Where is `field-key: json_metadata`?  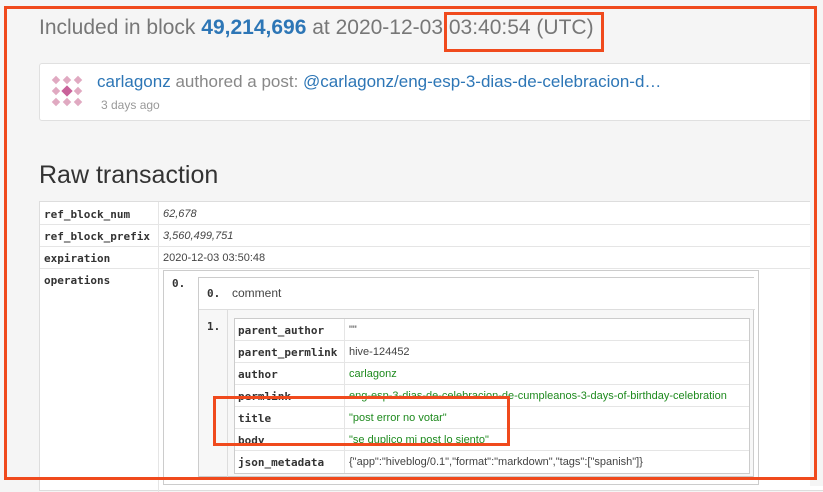
field-key: json_metadata is located at coordinates (281, 462).